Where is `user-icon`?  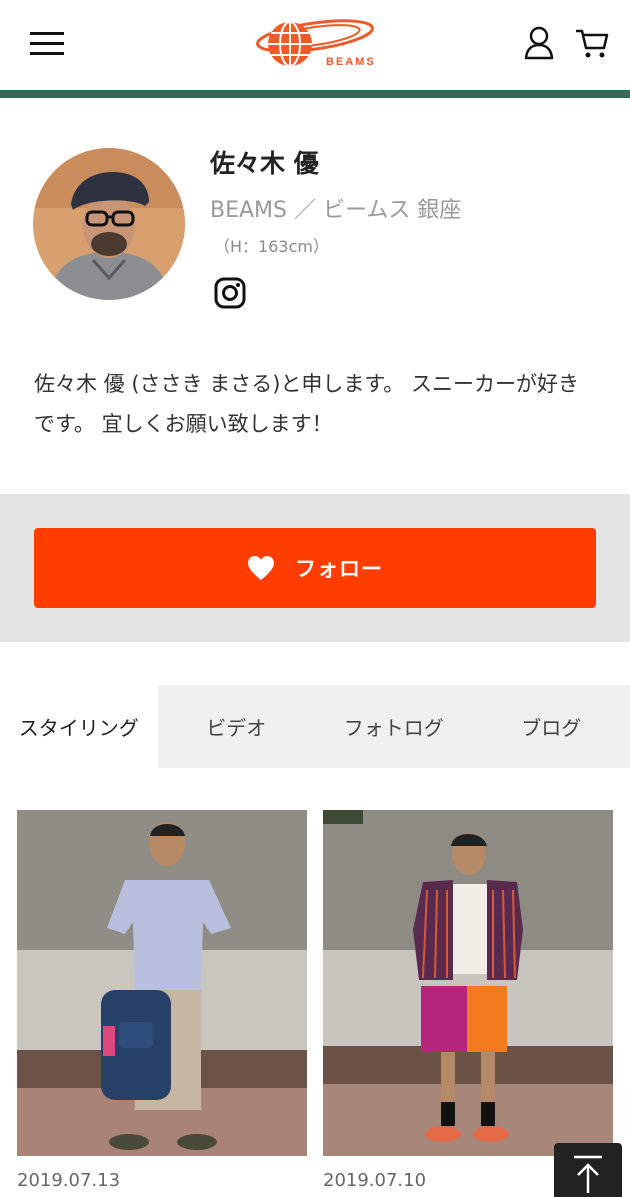 user-icon is located at coordinates (539, 43).